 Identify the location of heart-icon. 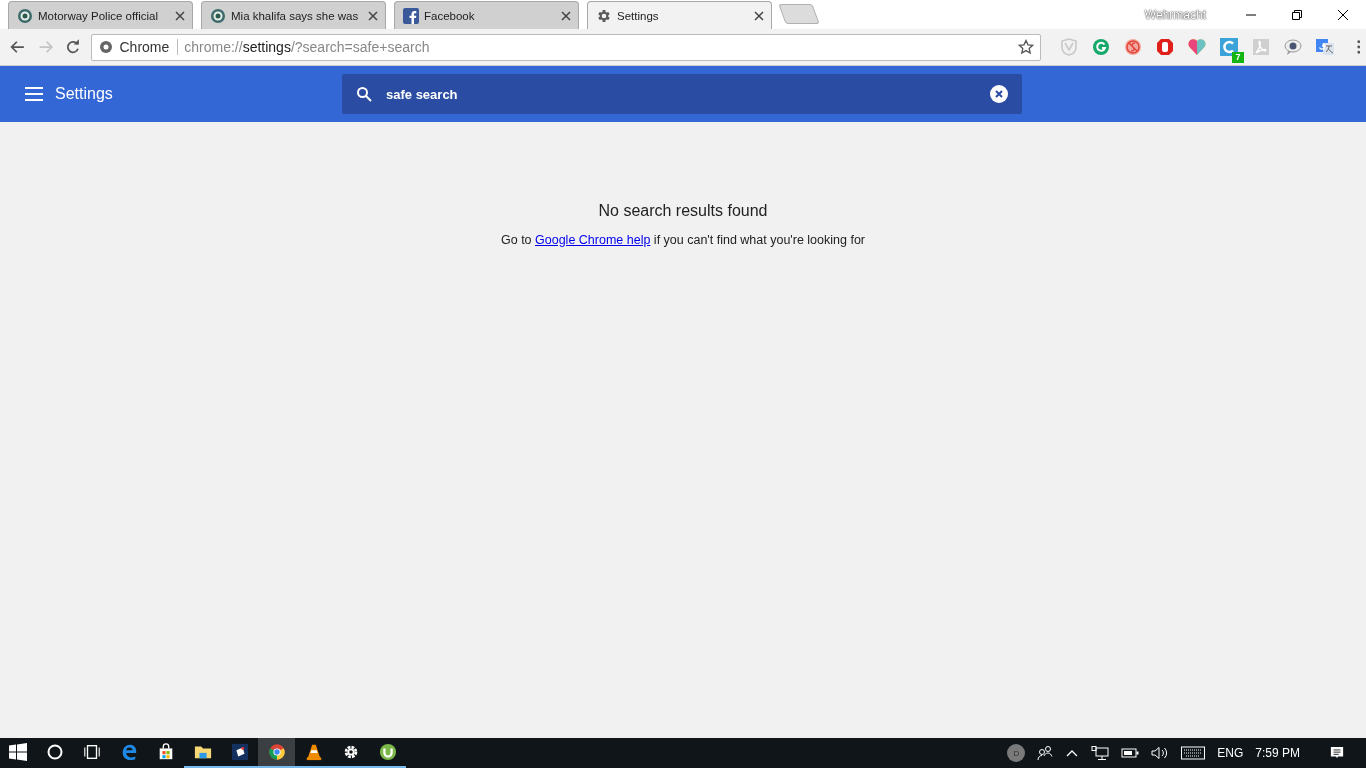
(1196, 47).